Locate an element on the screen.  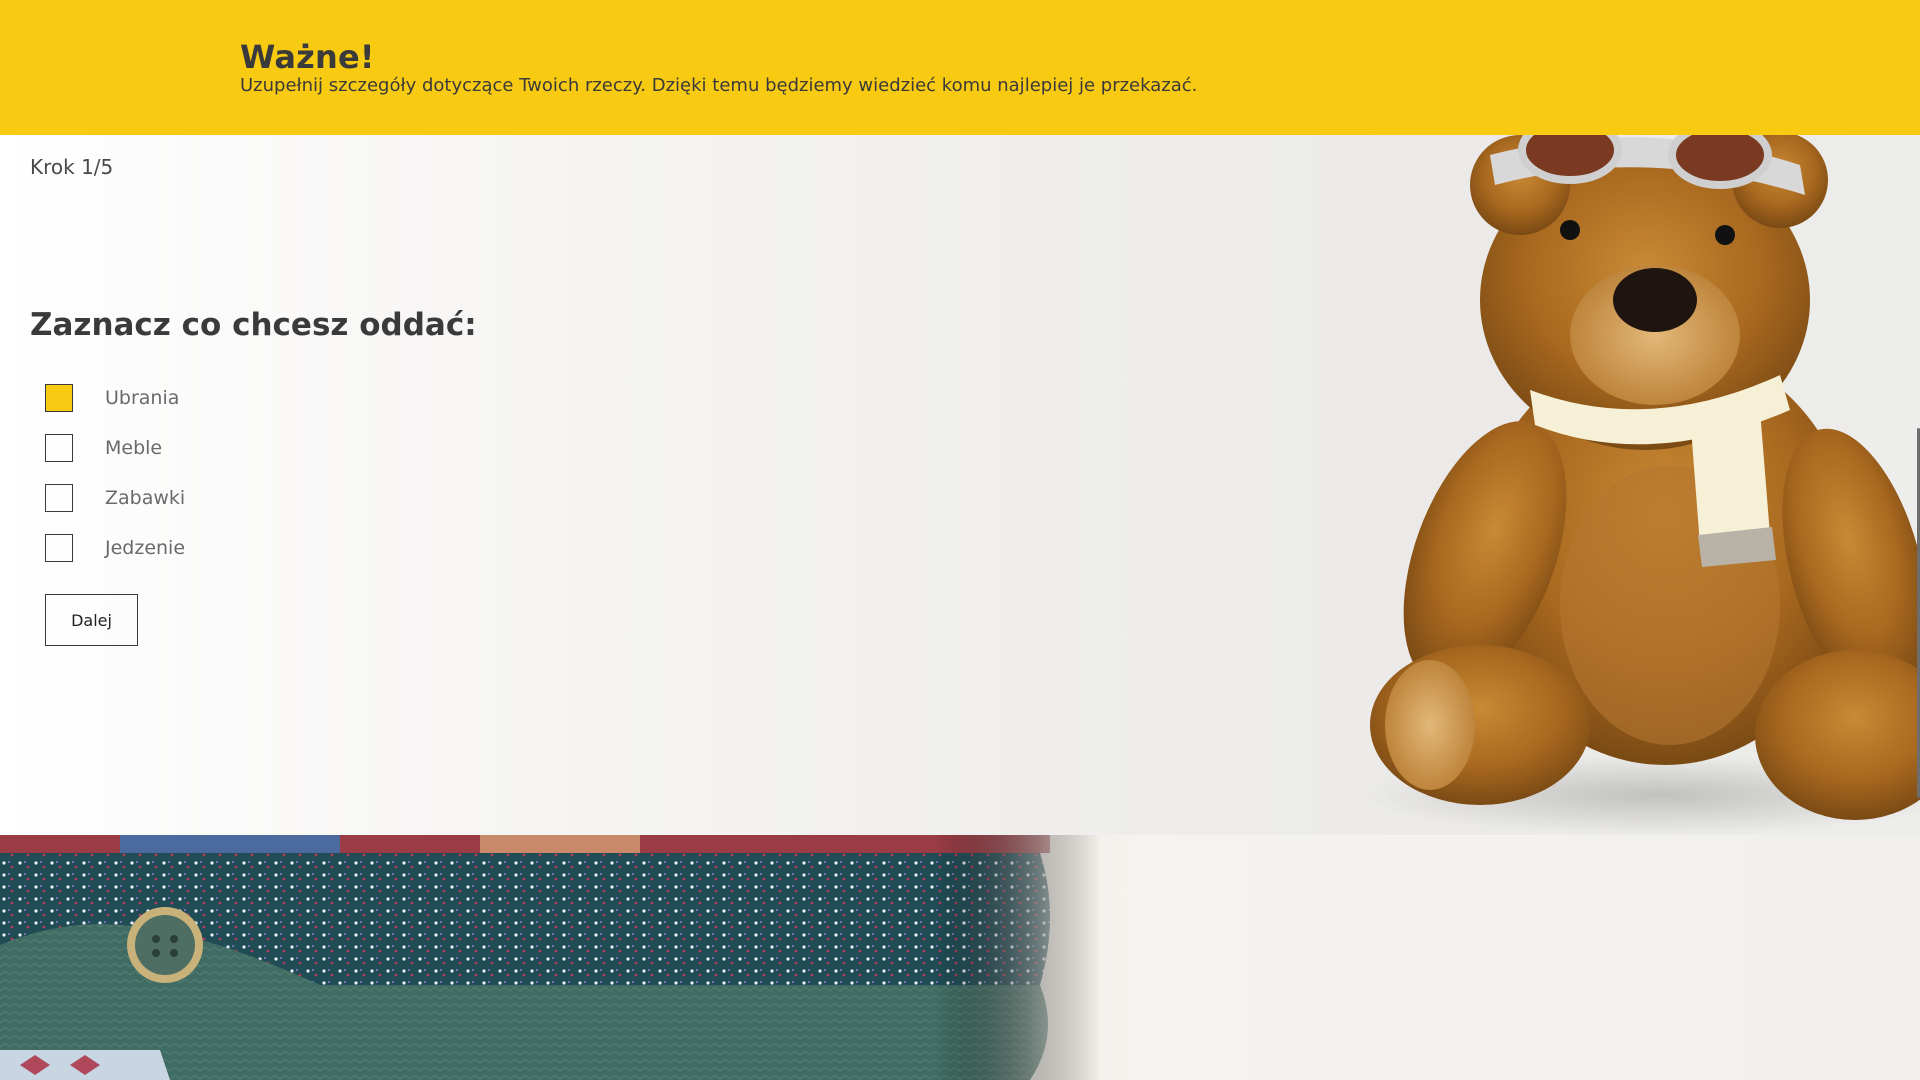
option-ubrania: Ubrania is located at coordinates (115, 398).